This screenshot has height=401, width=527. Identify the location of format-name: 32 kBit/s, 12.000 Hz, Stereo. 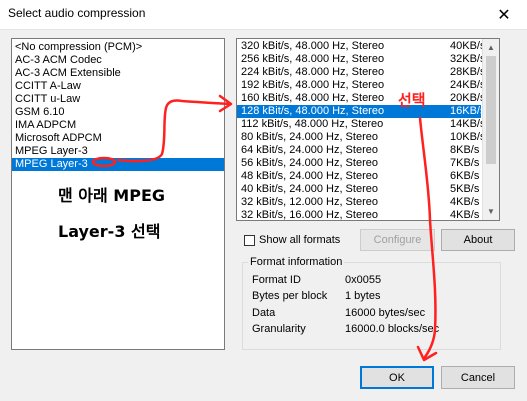
(309, 202).